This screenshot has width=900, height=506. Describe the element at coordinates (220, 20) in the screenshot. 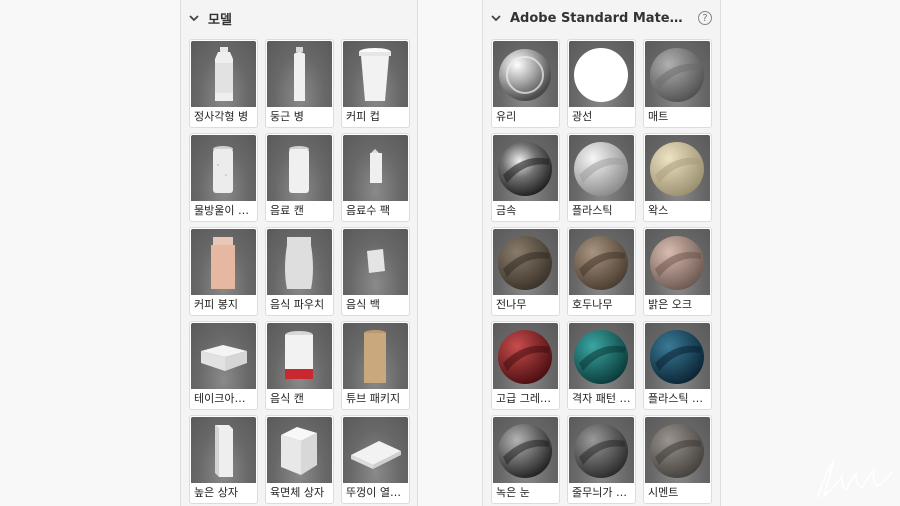

I see `models-panel-title: 모델` at that location.